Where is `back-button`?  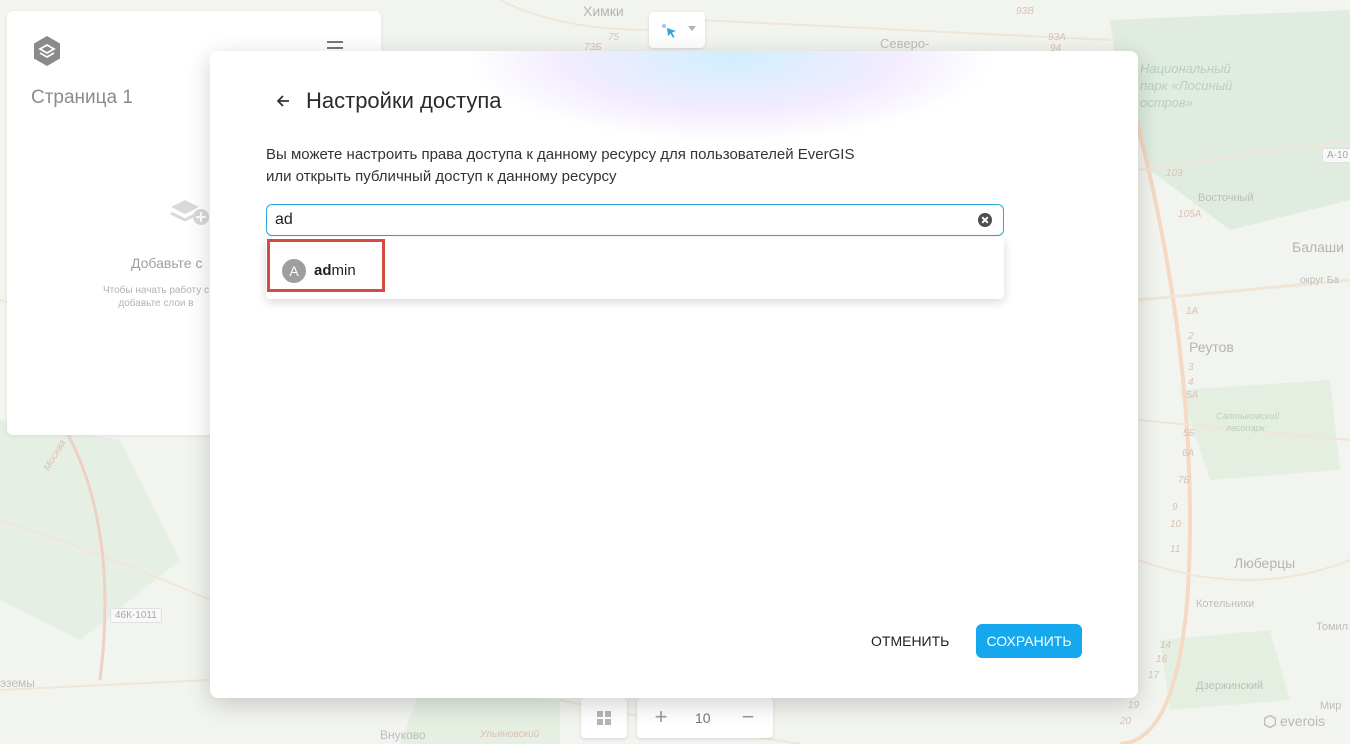 back-button is located at coordinates (283, 101).